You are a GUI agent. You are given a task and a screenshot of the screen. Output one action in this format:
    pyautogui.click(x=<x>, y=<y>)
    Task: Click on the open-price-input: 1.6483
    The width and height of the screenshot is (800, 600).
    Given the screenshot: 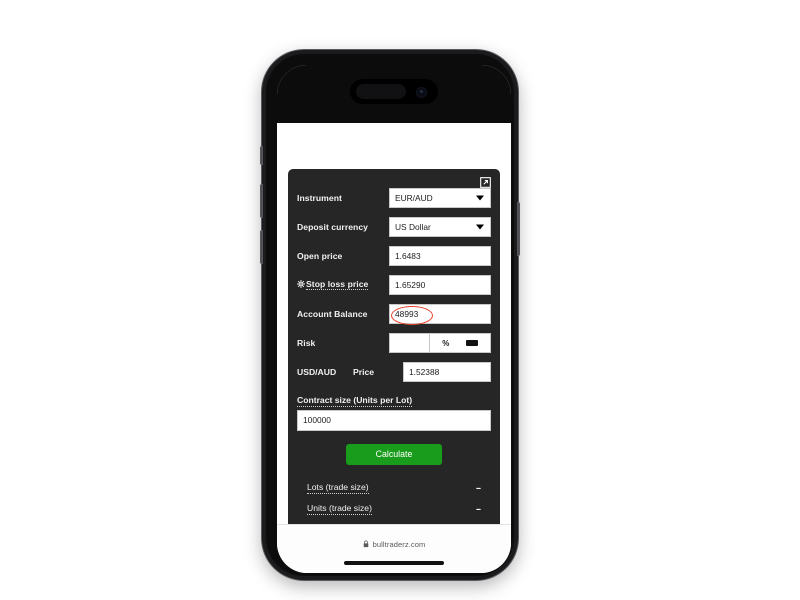 What is the action you would take?
    pyautogui.click(x=440, y=256)
    